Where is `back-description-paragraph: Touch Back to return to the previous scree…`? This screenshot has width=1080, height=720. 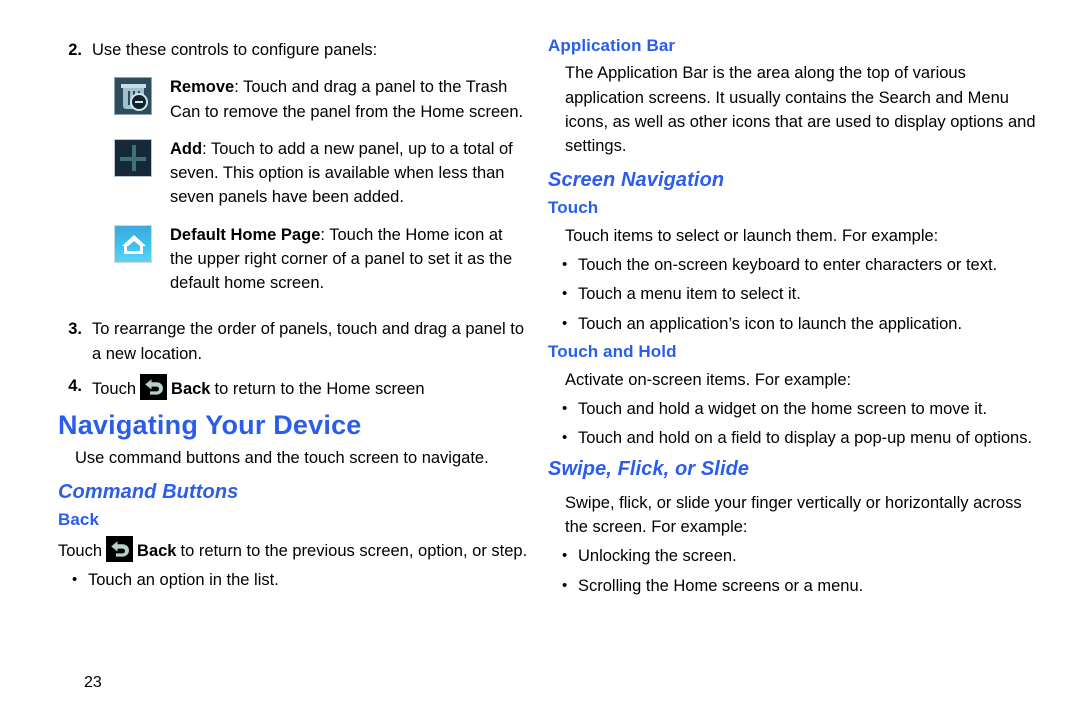 back-description-paragraph: Touch Back to return to the previous scree… is located at coordinates (293, 549).